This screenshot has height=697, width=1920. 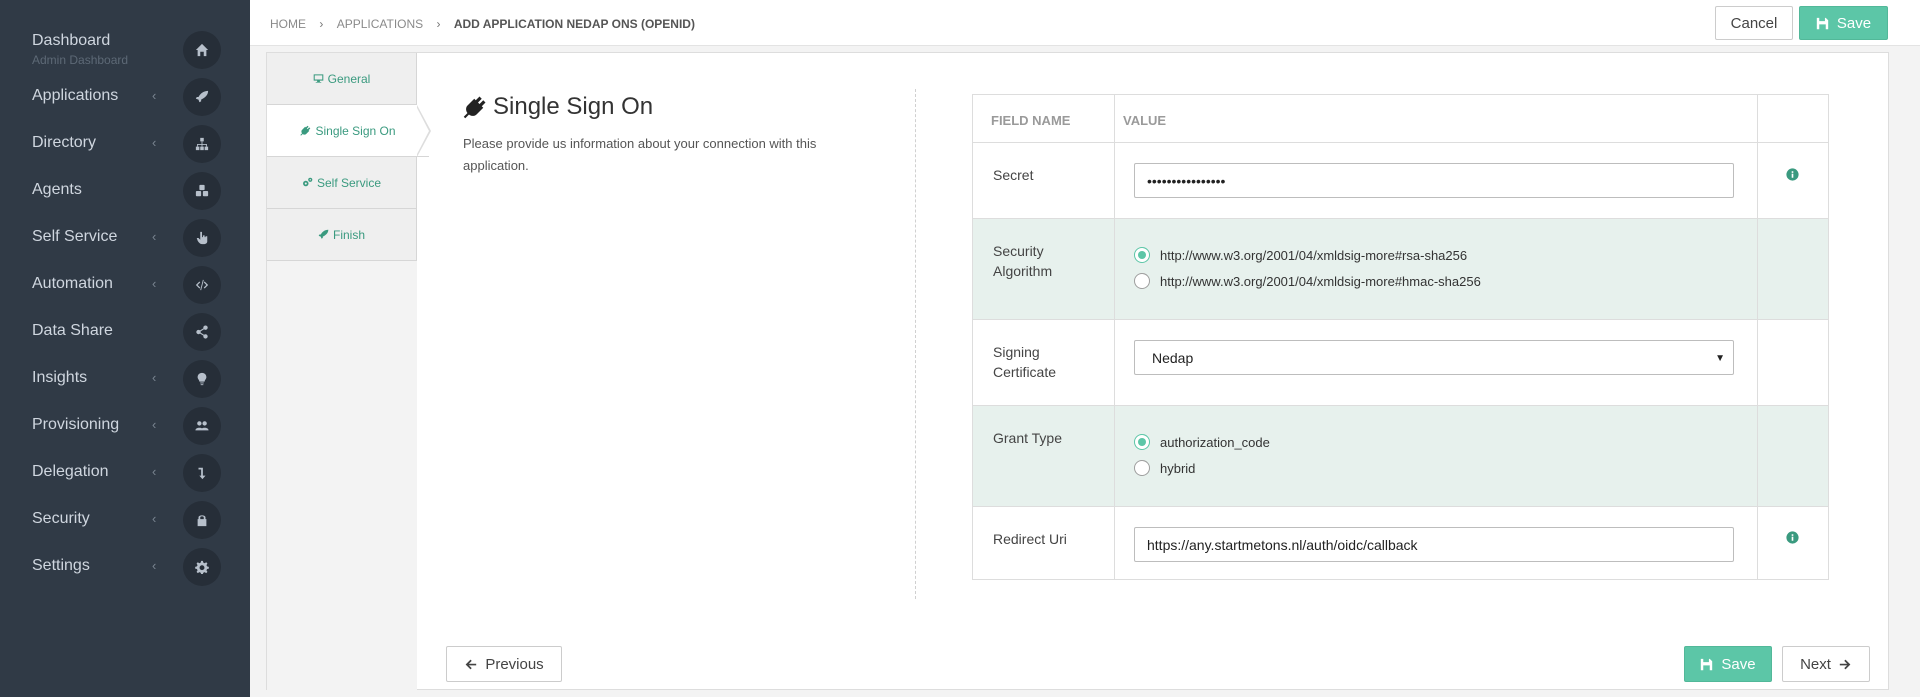 I want to click on sidebar-item-applications: Applications ‹, so click(x=125, y=96).